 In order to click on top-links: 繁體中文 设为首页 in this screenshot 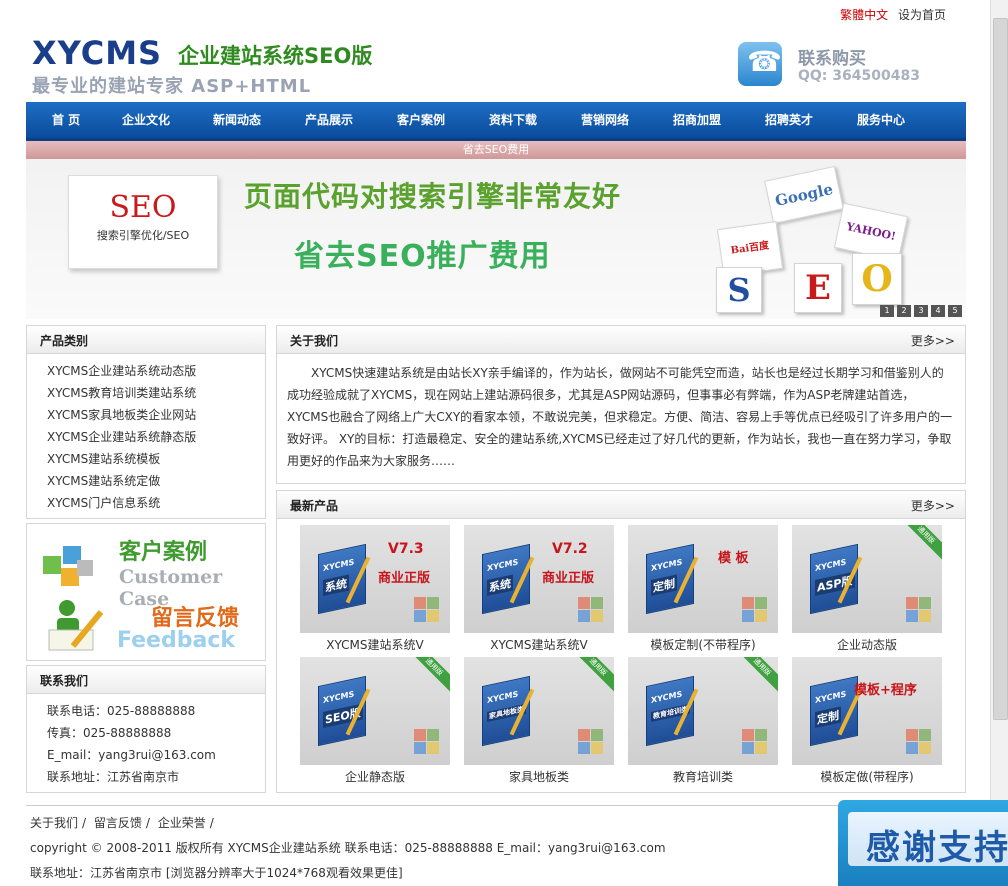, I will do `click(890, 14)`.